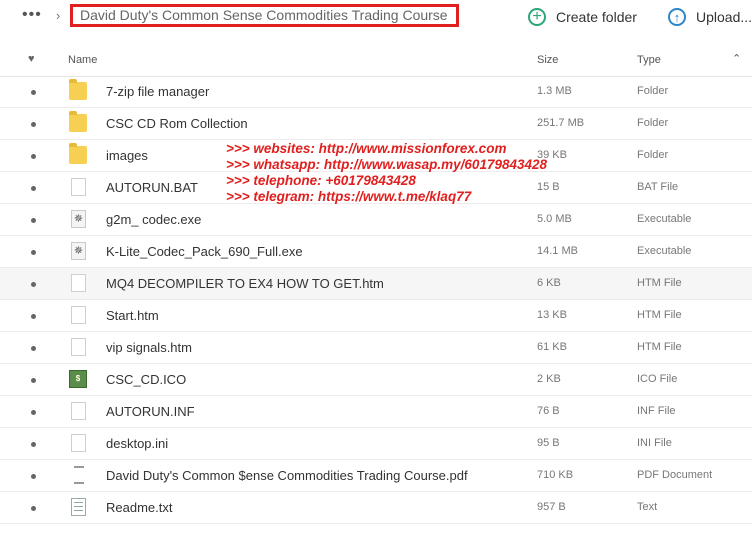  I want to click on overlay-line: >>> telegram: https://www.t.me/klaq77, so click(349, 196).